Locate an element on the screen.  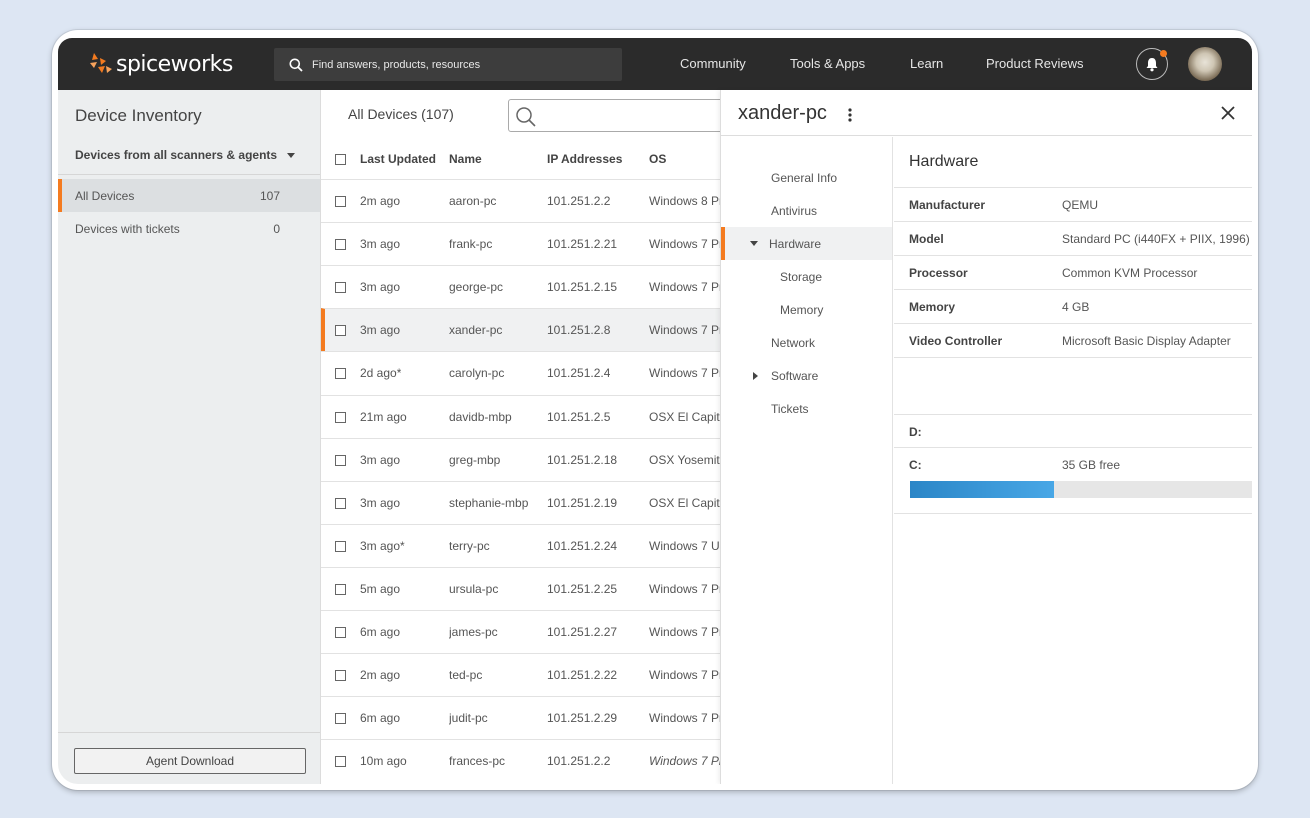
nav-antivirus: Antivirus is located at coordinates (806, 210).